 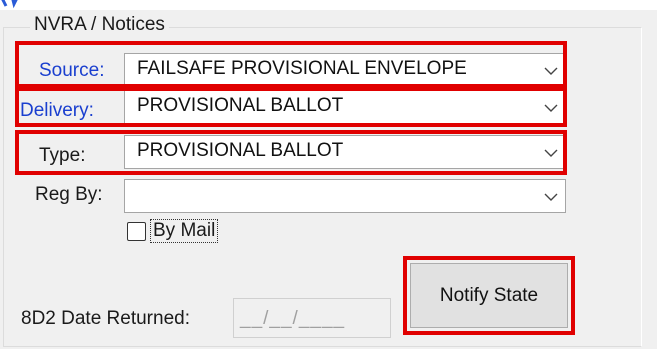 I want to click on type-combobox: PROVISIONAL BALLOT, so click(x=345, y=152).